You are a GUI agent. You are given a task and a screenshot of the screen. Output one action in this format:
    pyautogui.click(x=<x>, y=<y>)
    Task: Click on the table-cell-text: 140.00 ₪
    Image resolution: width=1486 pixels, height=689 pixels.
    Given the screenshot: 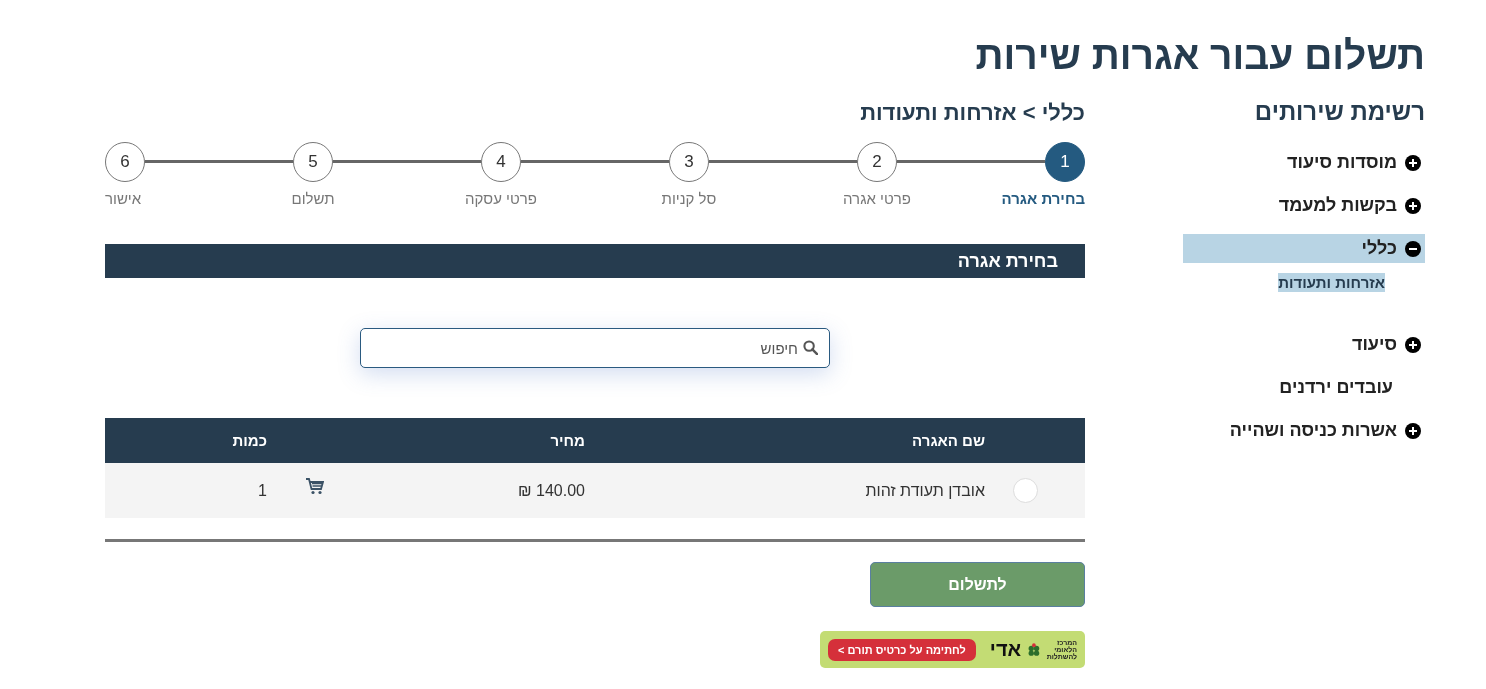 What is the action you would take?
    pyautogui.click(x=551, y=490)
    